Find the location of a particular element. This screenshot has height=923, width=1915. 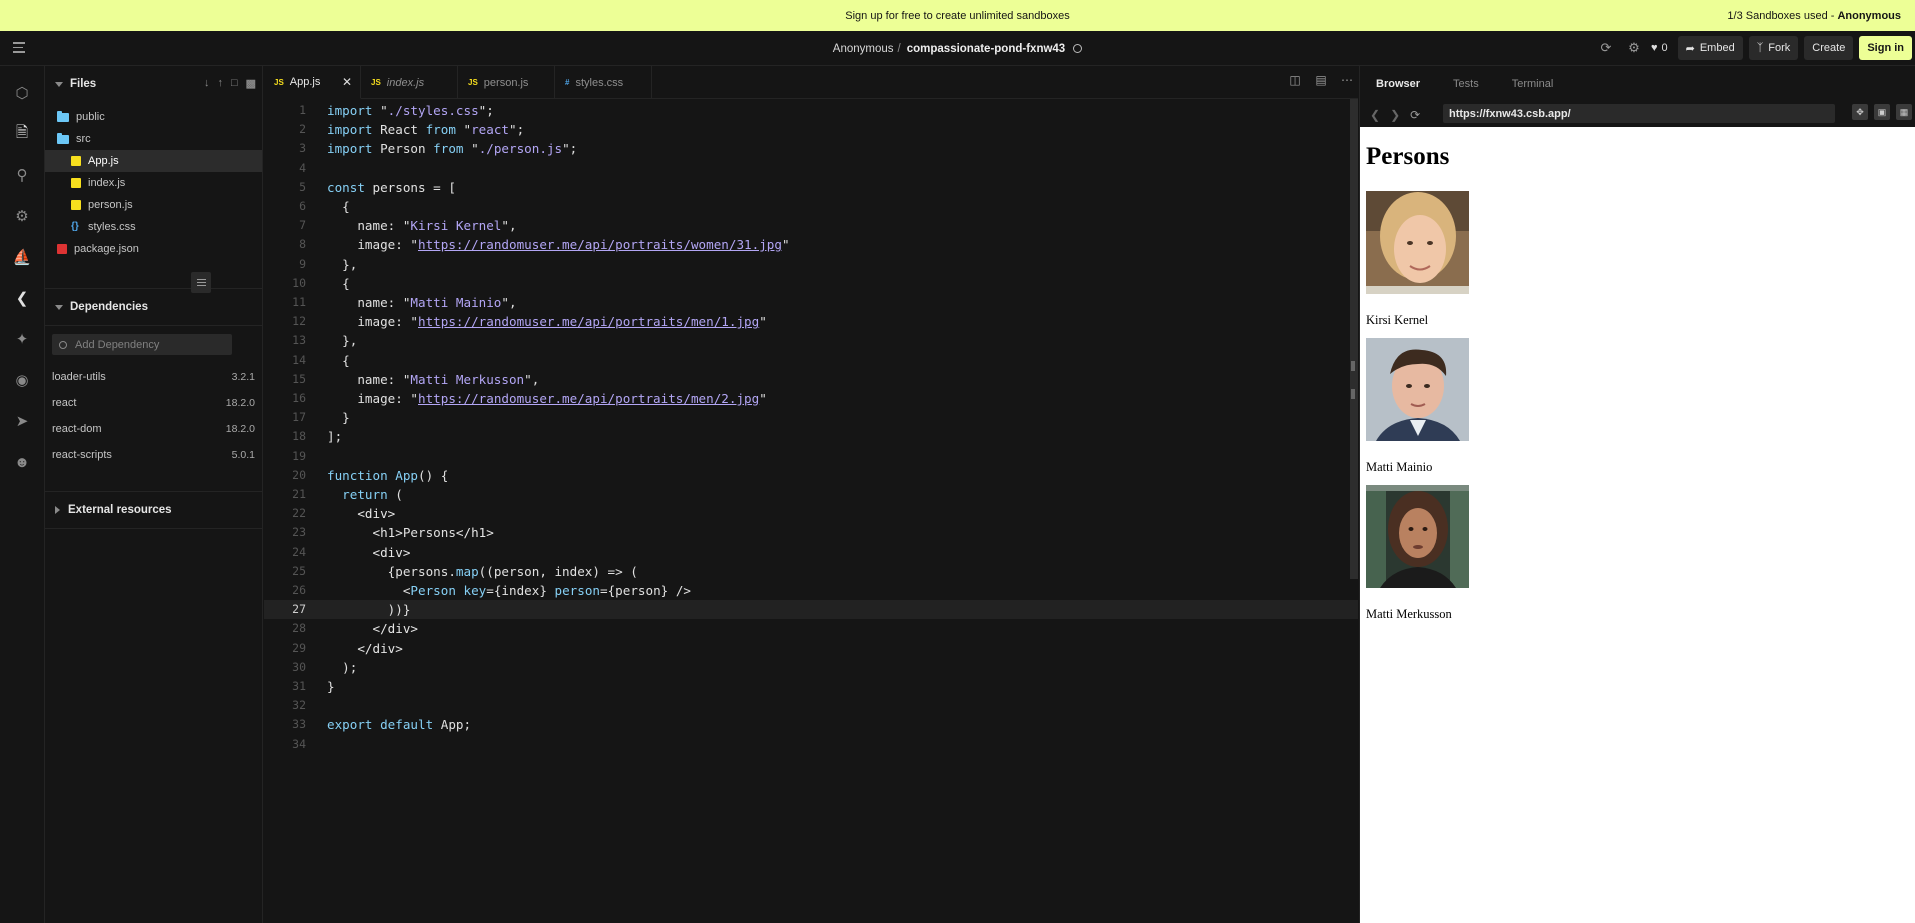

cube-icon: ⬡ is located at coordinates (22, 93).